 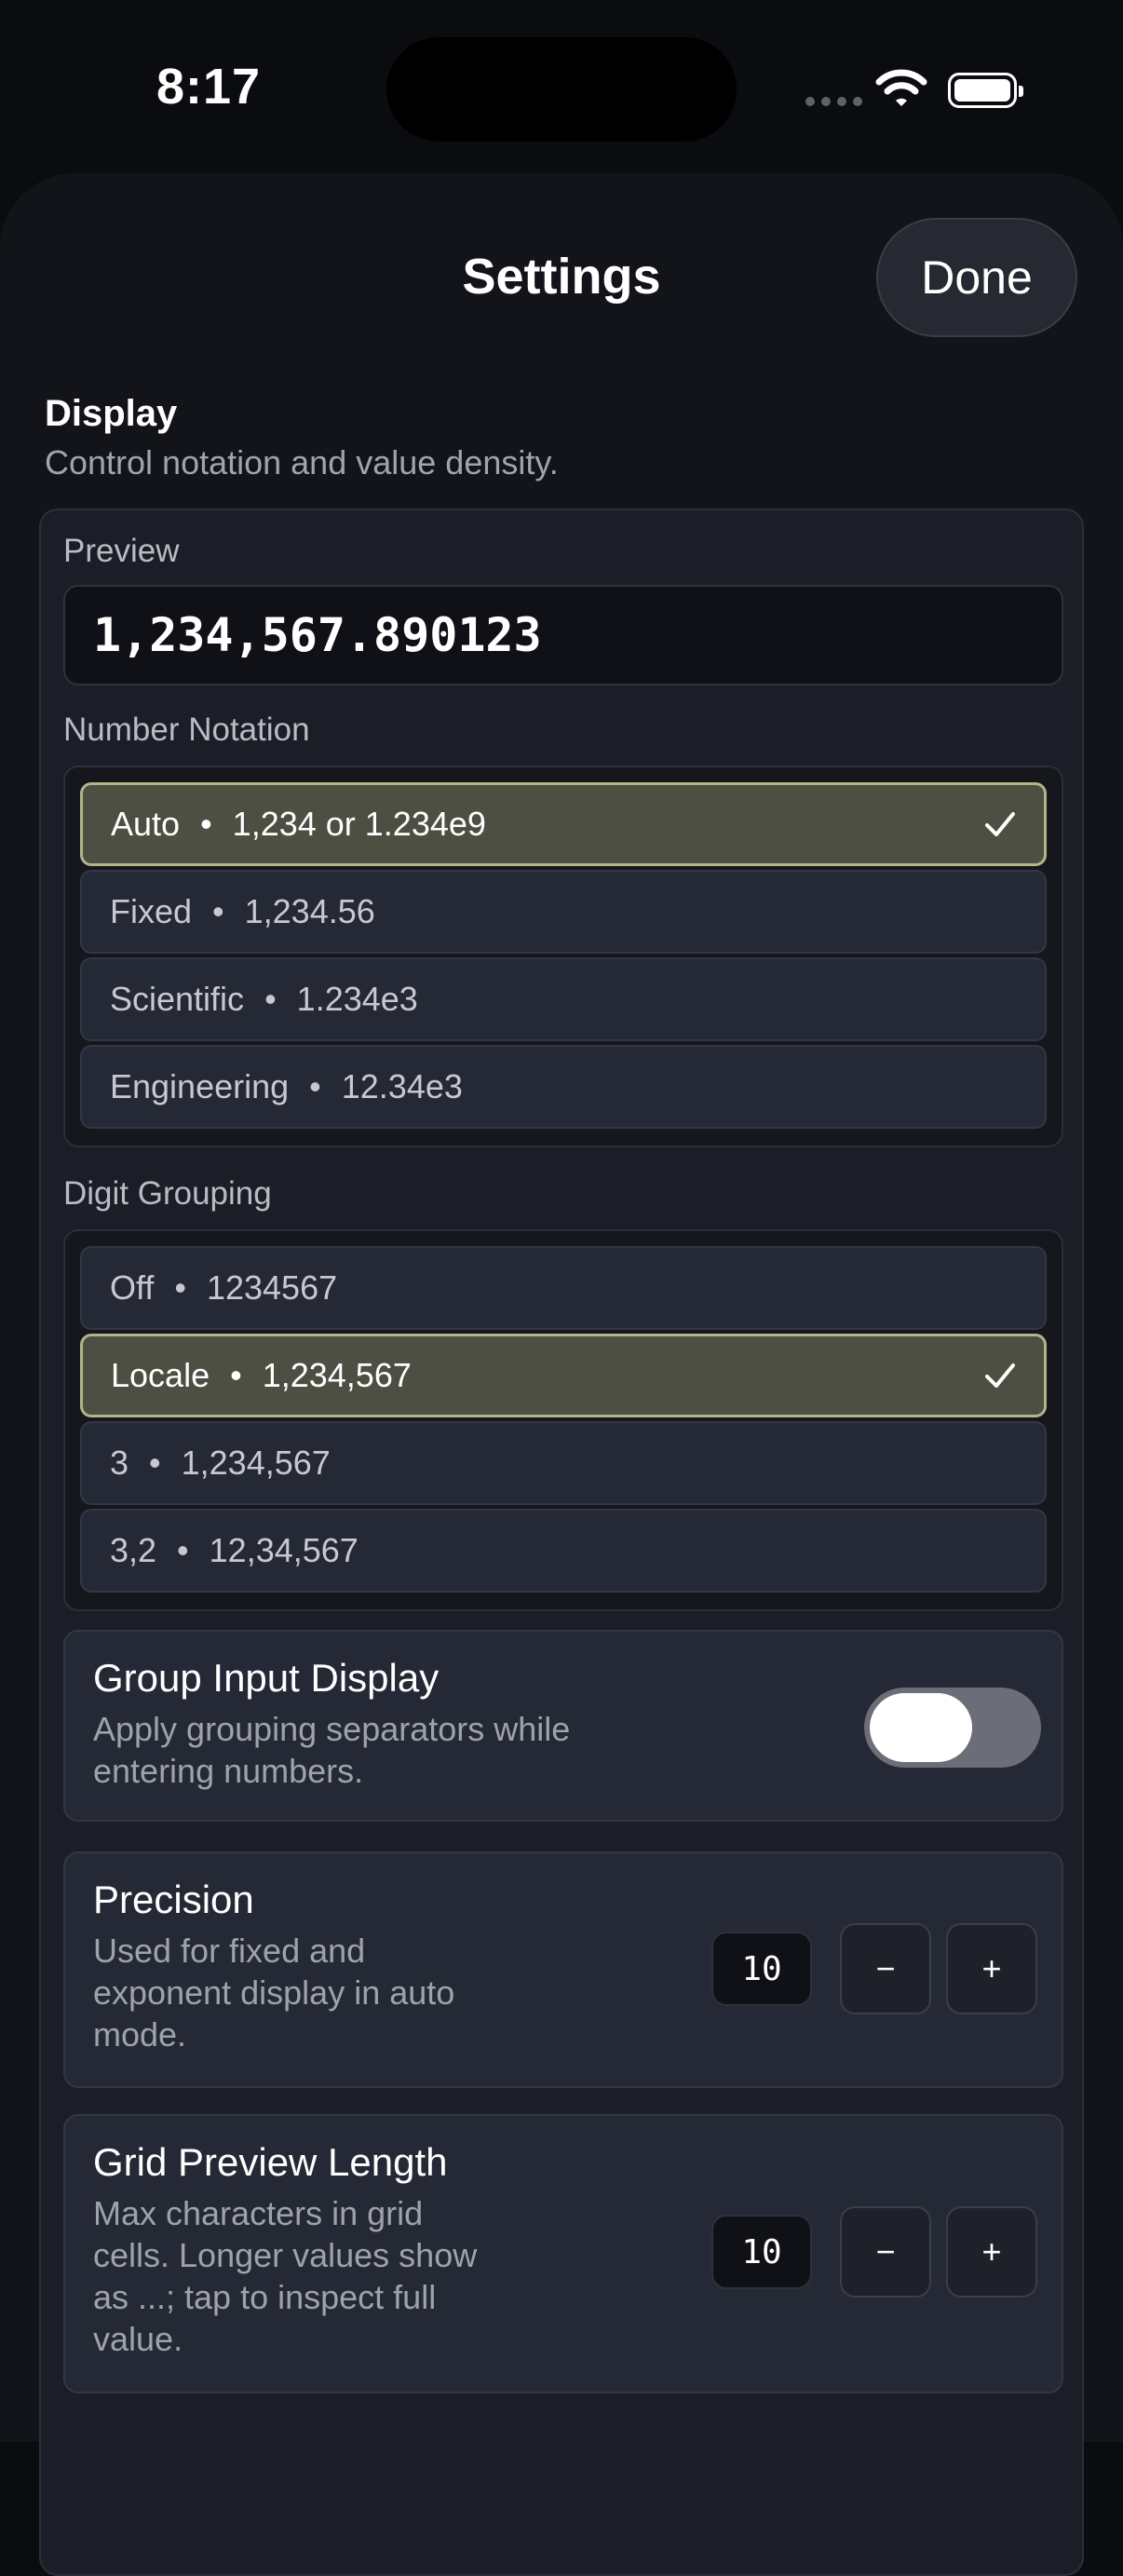 What do you see at coordinates (886, 2252) in the screenshot?
I see `grid-preview-decrement-button: −` at bounding box center [886, 2252].